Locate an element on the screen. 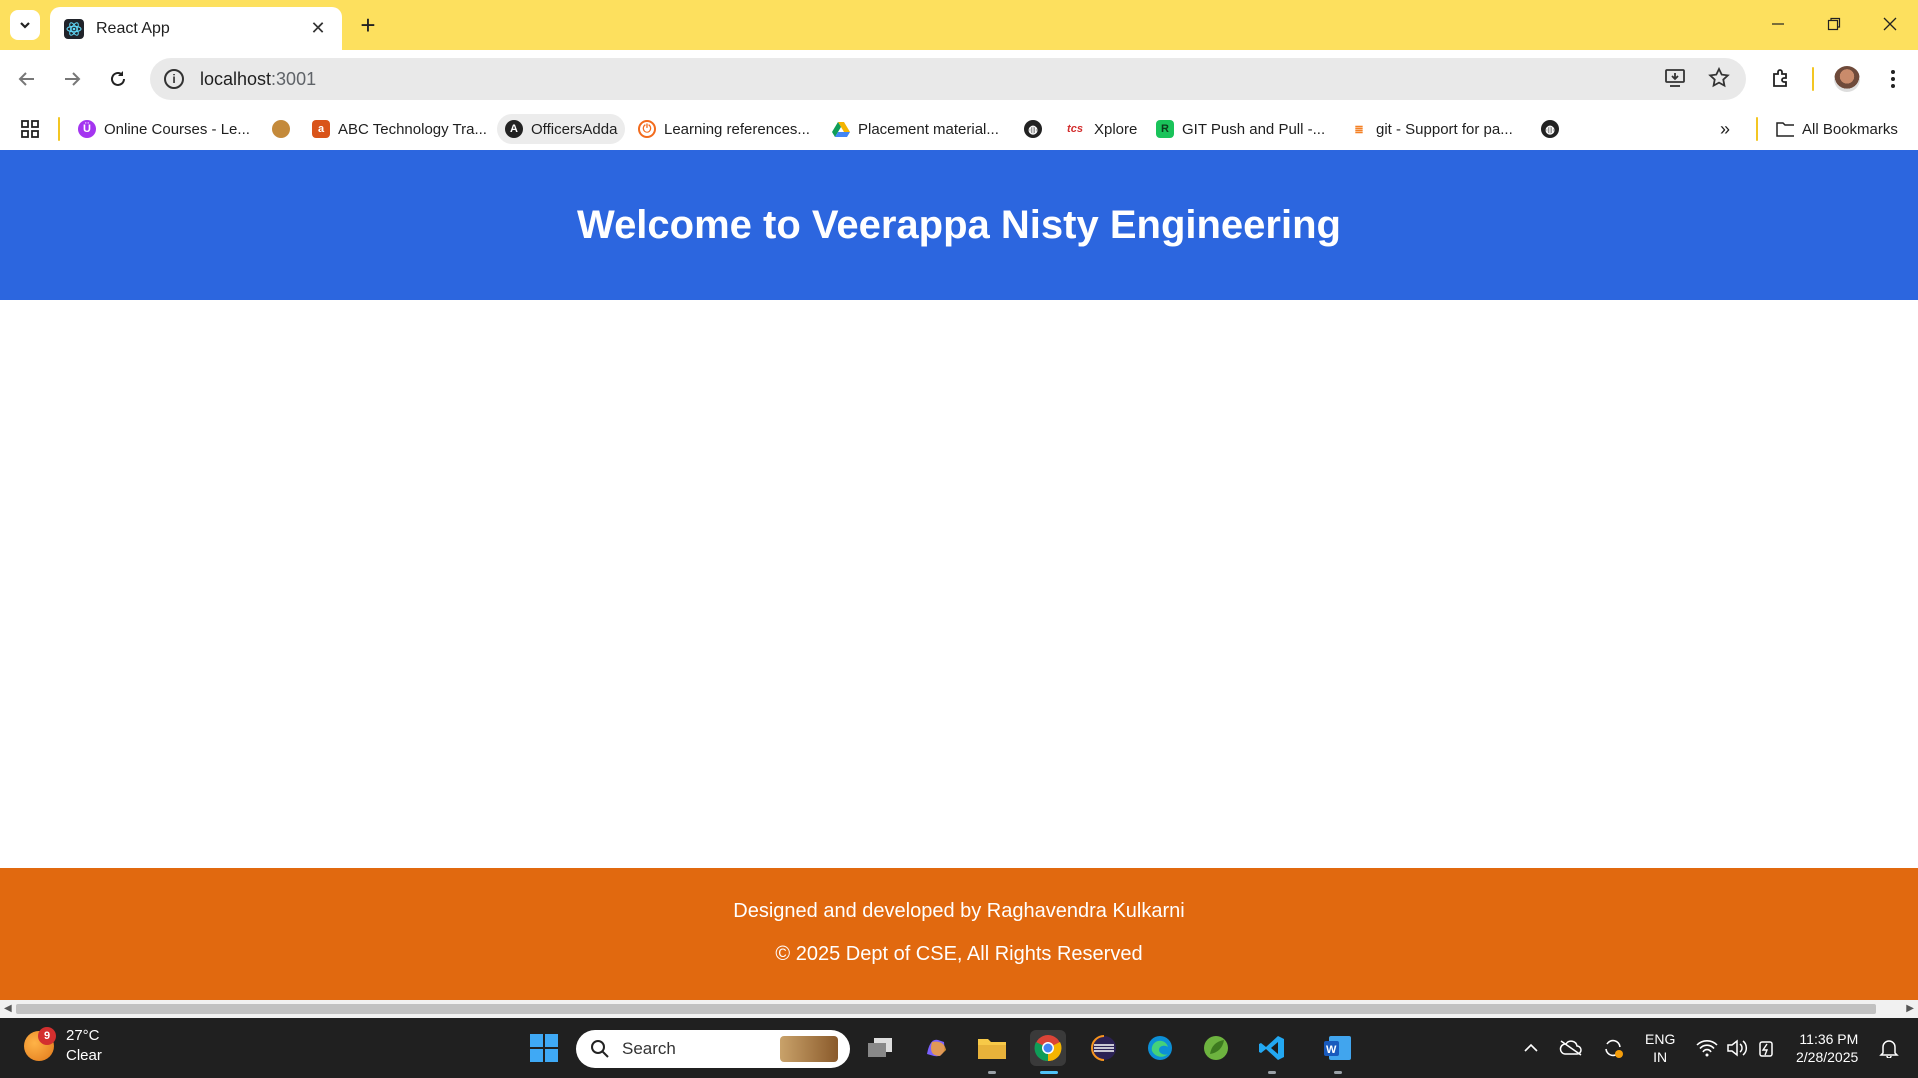 The width and height of the screenshot is (1918, 1078). install-app-icon is located at coordinates (1675, 78).